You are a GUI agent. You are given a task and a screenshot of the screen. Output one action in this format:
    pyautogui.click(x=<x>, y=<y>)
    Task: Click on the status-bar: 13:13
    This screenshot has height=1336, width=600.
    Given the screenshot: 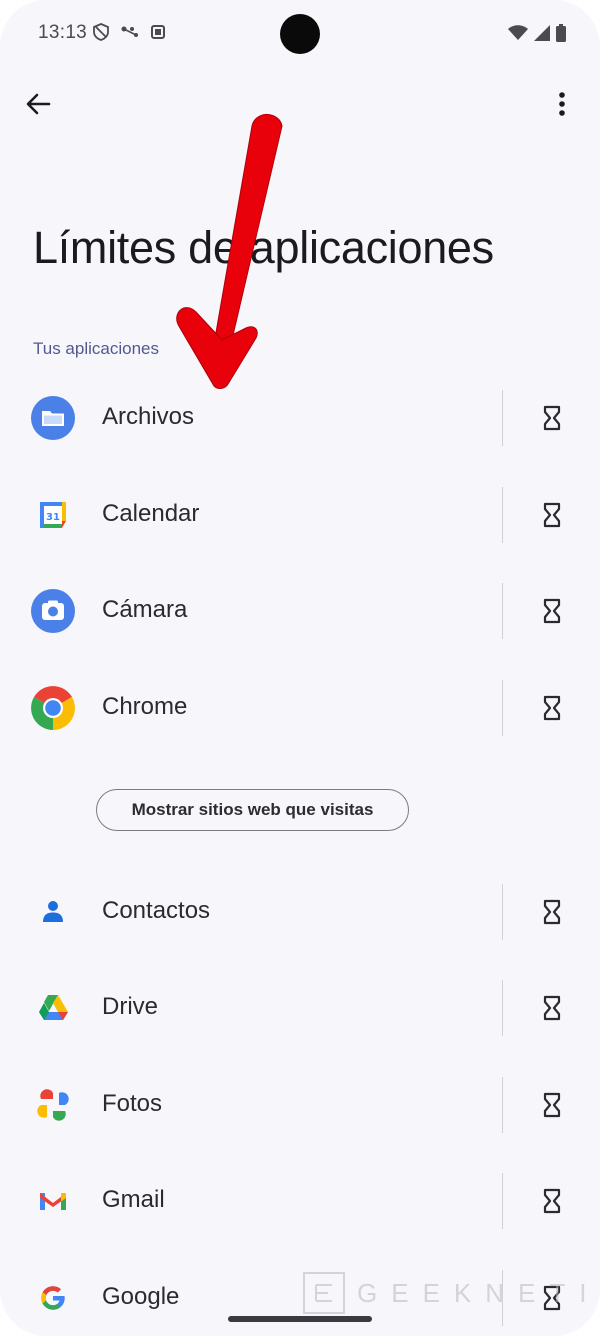 What is the action you would take?
    pyautogui.click(x=300, y=33)
    